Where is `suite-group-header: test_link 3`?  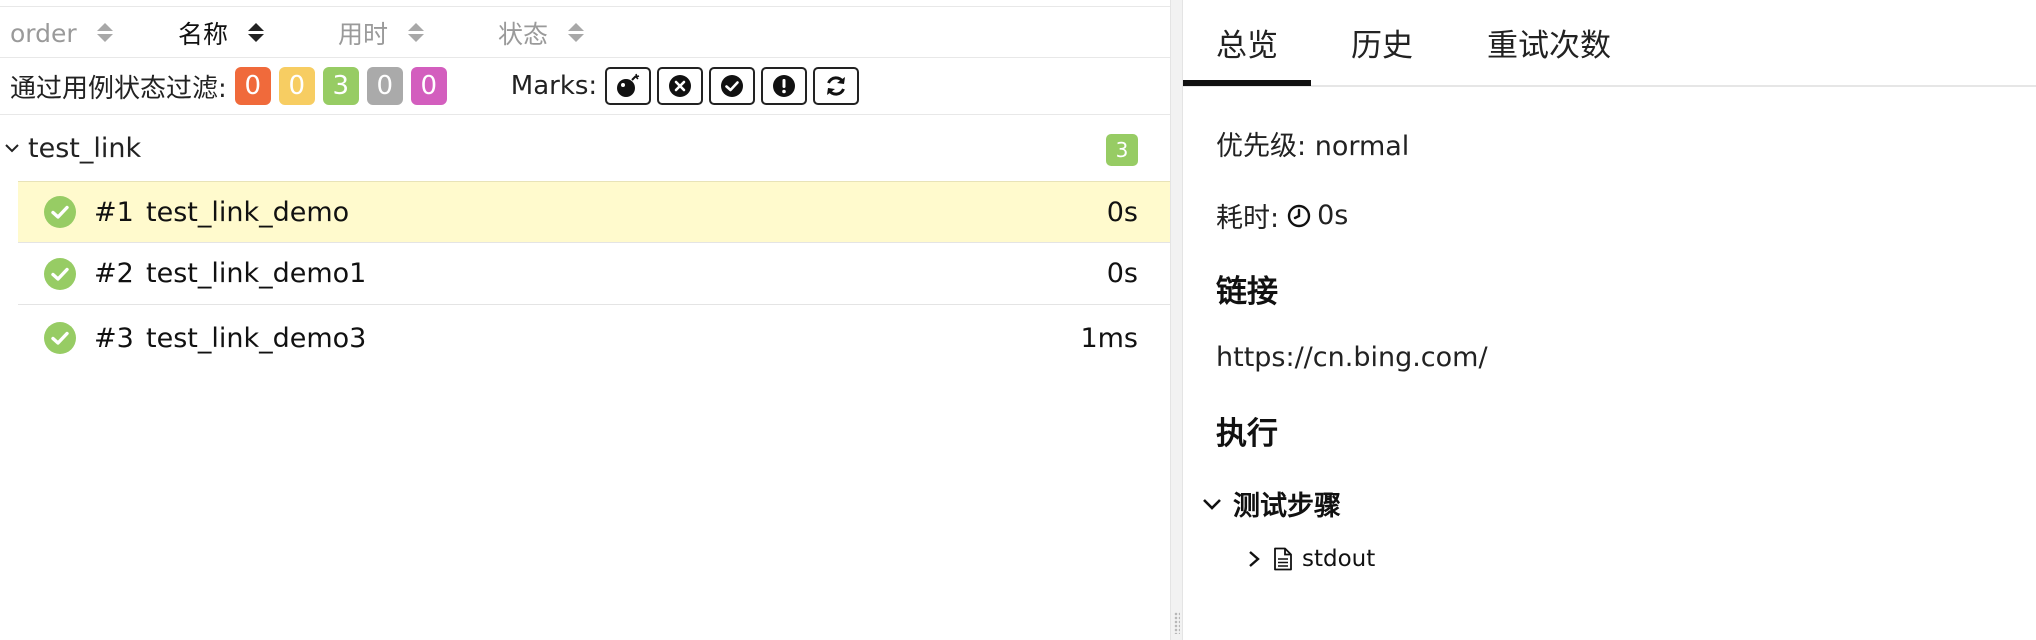
suite-group-header: test_link 3 is located at coordinates (585, 148).